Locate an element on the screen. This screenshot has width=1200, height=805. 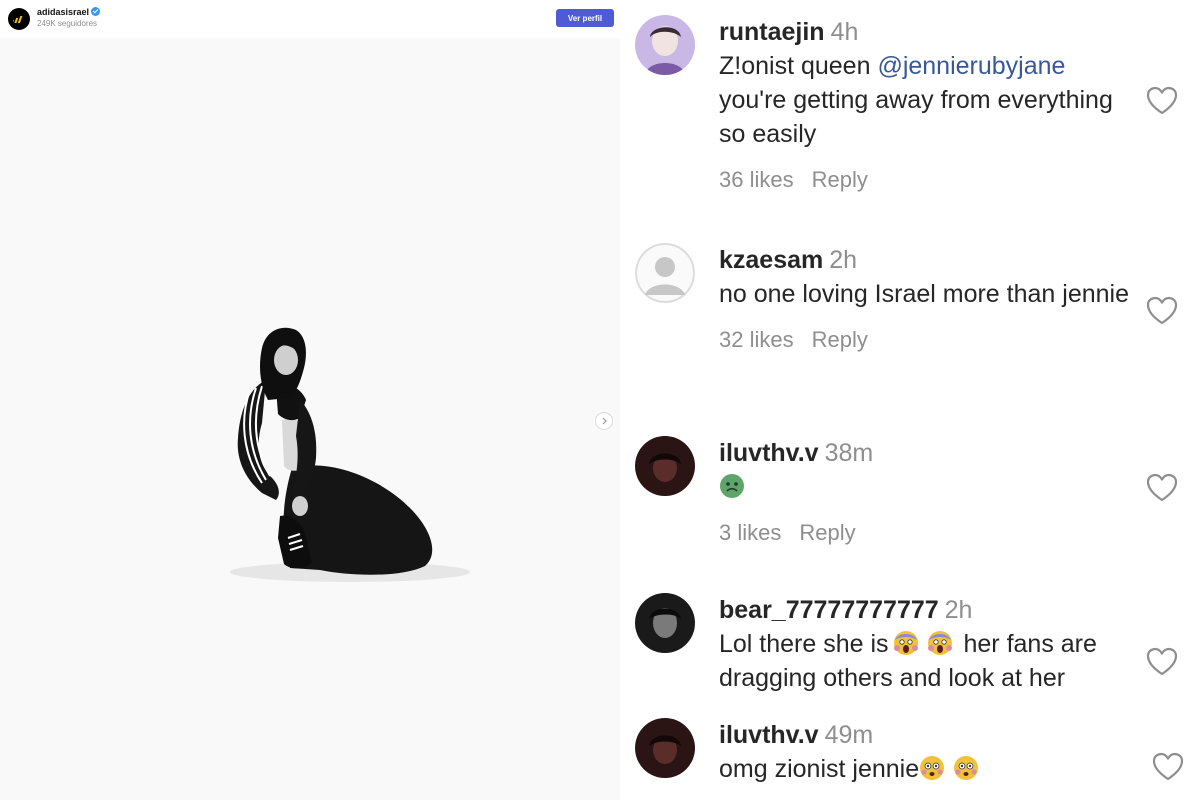
follower-count: 249K seguidores is located at coordinates (67, 23).